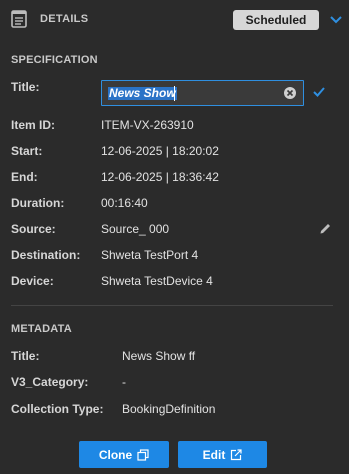 The height and width of the screenshot is (474, 349). I want to click on edit-button-label: Edit, so click(214, 454).